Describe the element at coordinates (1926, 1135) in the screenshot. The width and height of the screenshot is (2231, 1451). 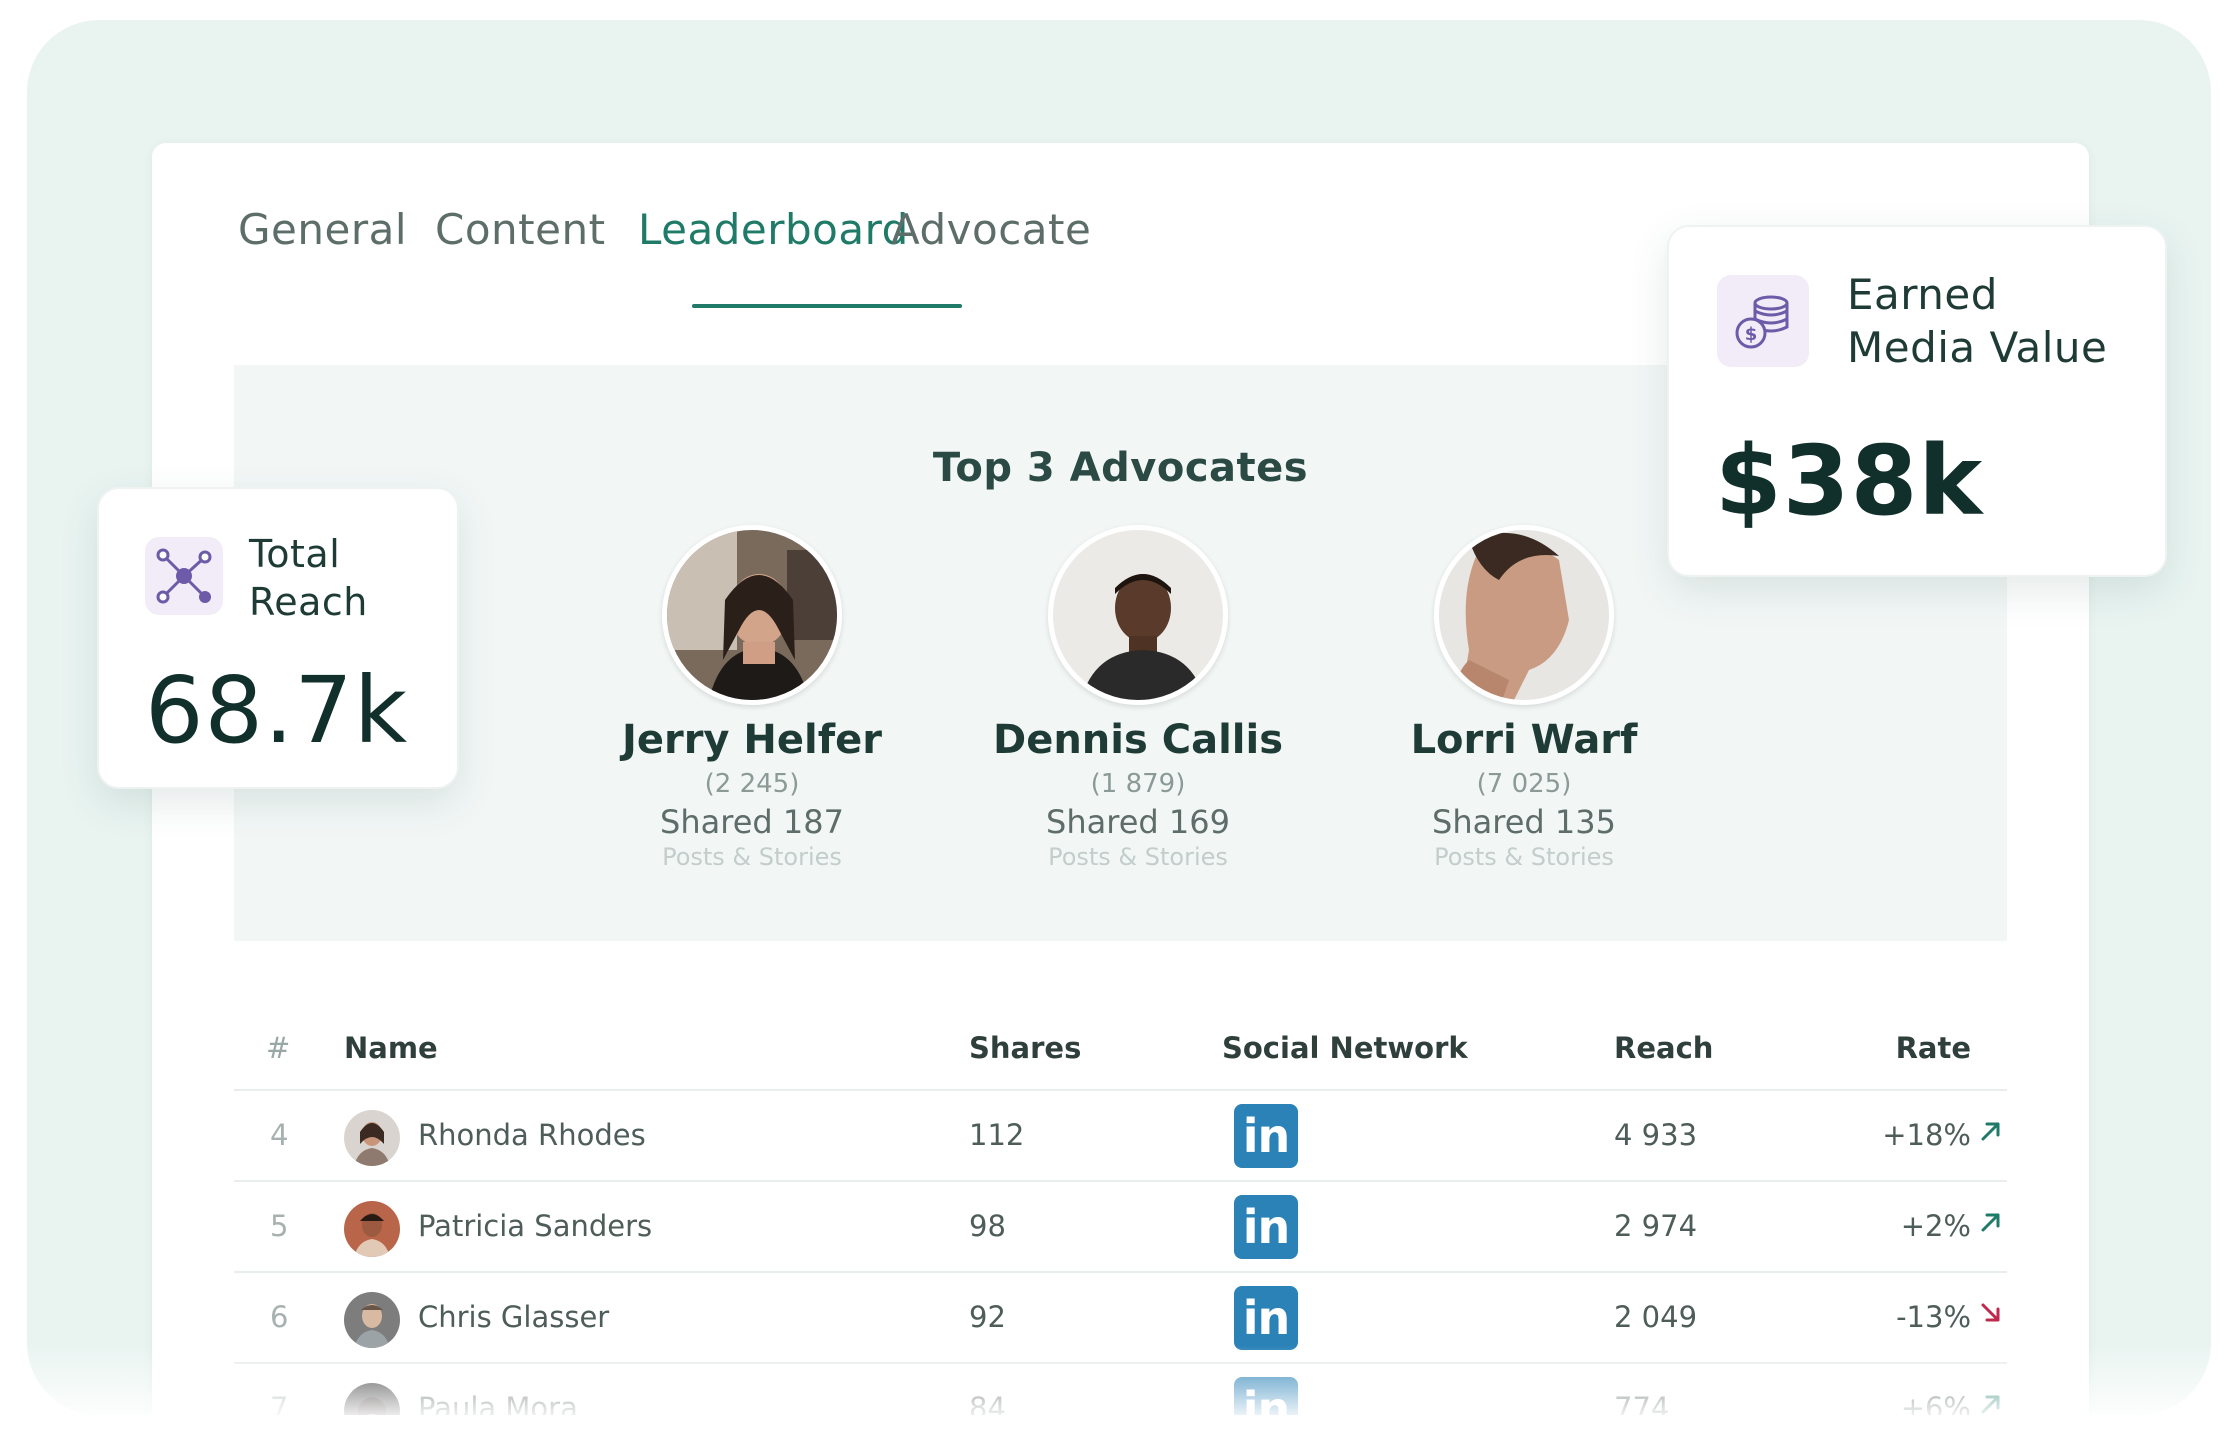
I see `row-rate: +18%` at that location.